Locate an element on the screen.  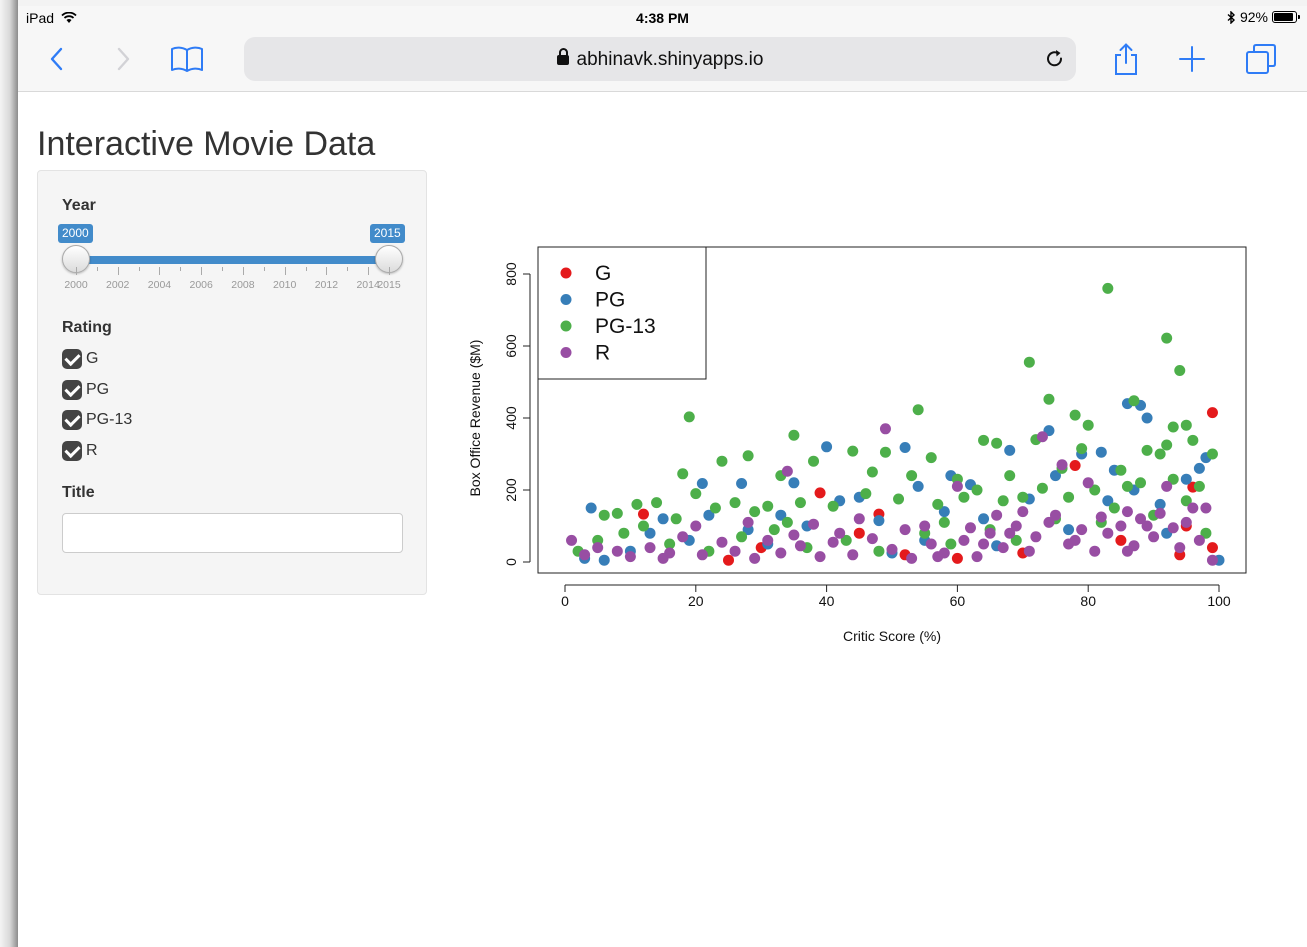
chevron-left-icon is located at coordinates (56, 59).